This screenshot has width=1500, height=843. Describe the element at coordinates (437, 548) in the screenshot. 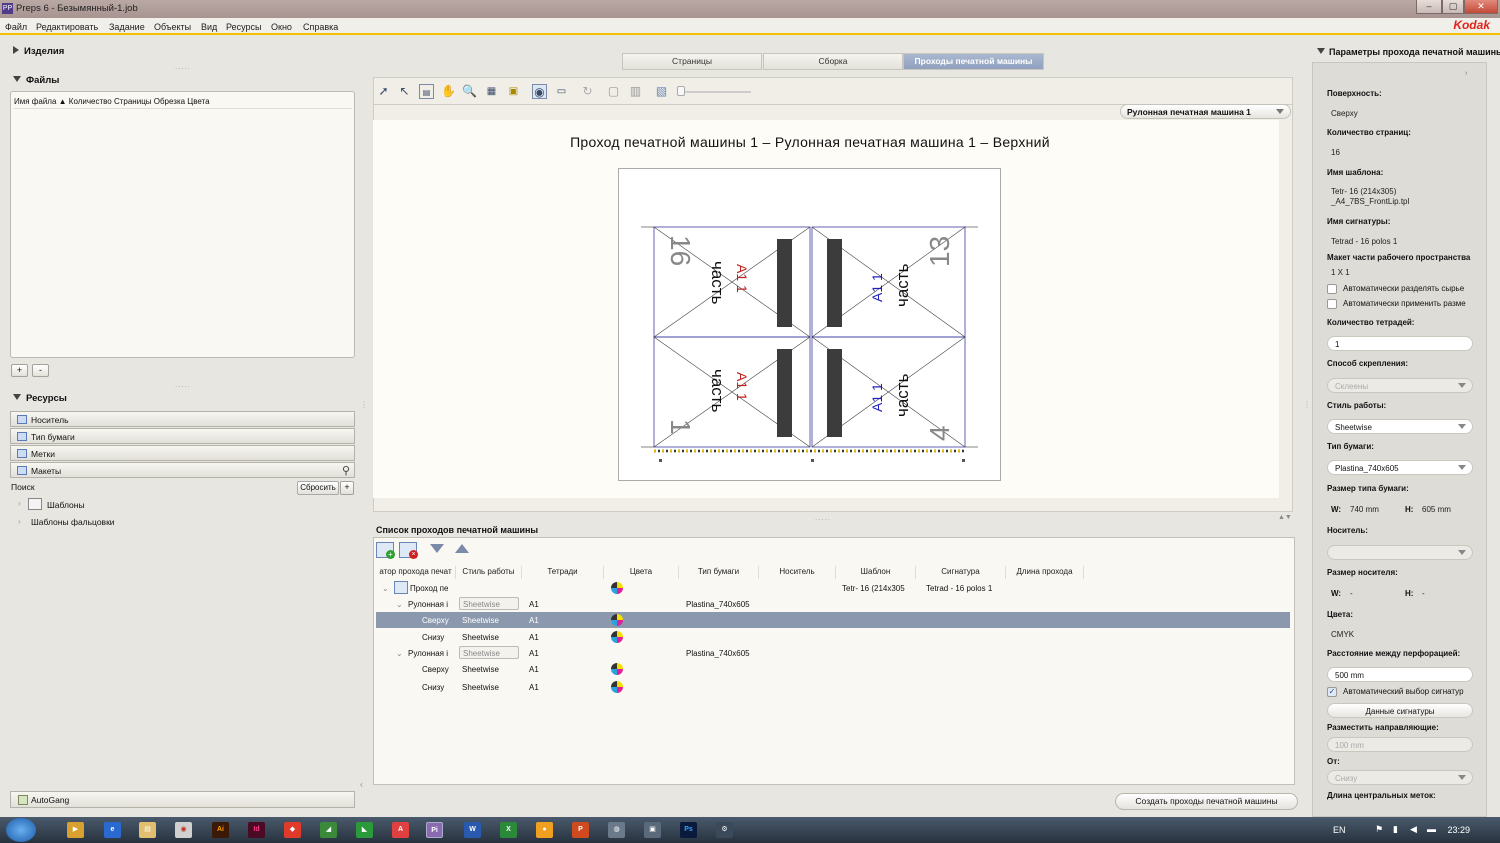

I see `move-down-icon` at that location.